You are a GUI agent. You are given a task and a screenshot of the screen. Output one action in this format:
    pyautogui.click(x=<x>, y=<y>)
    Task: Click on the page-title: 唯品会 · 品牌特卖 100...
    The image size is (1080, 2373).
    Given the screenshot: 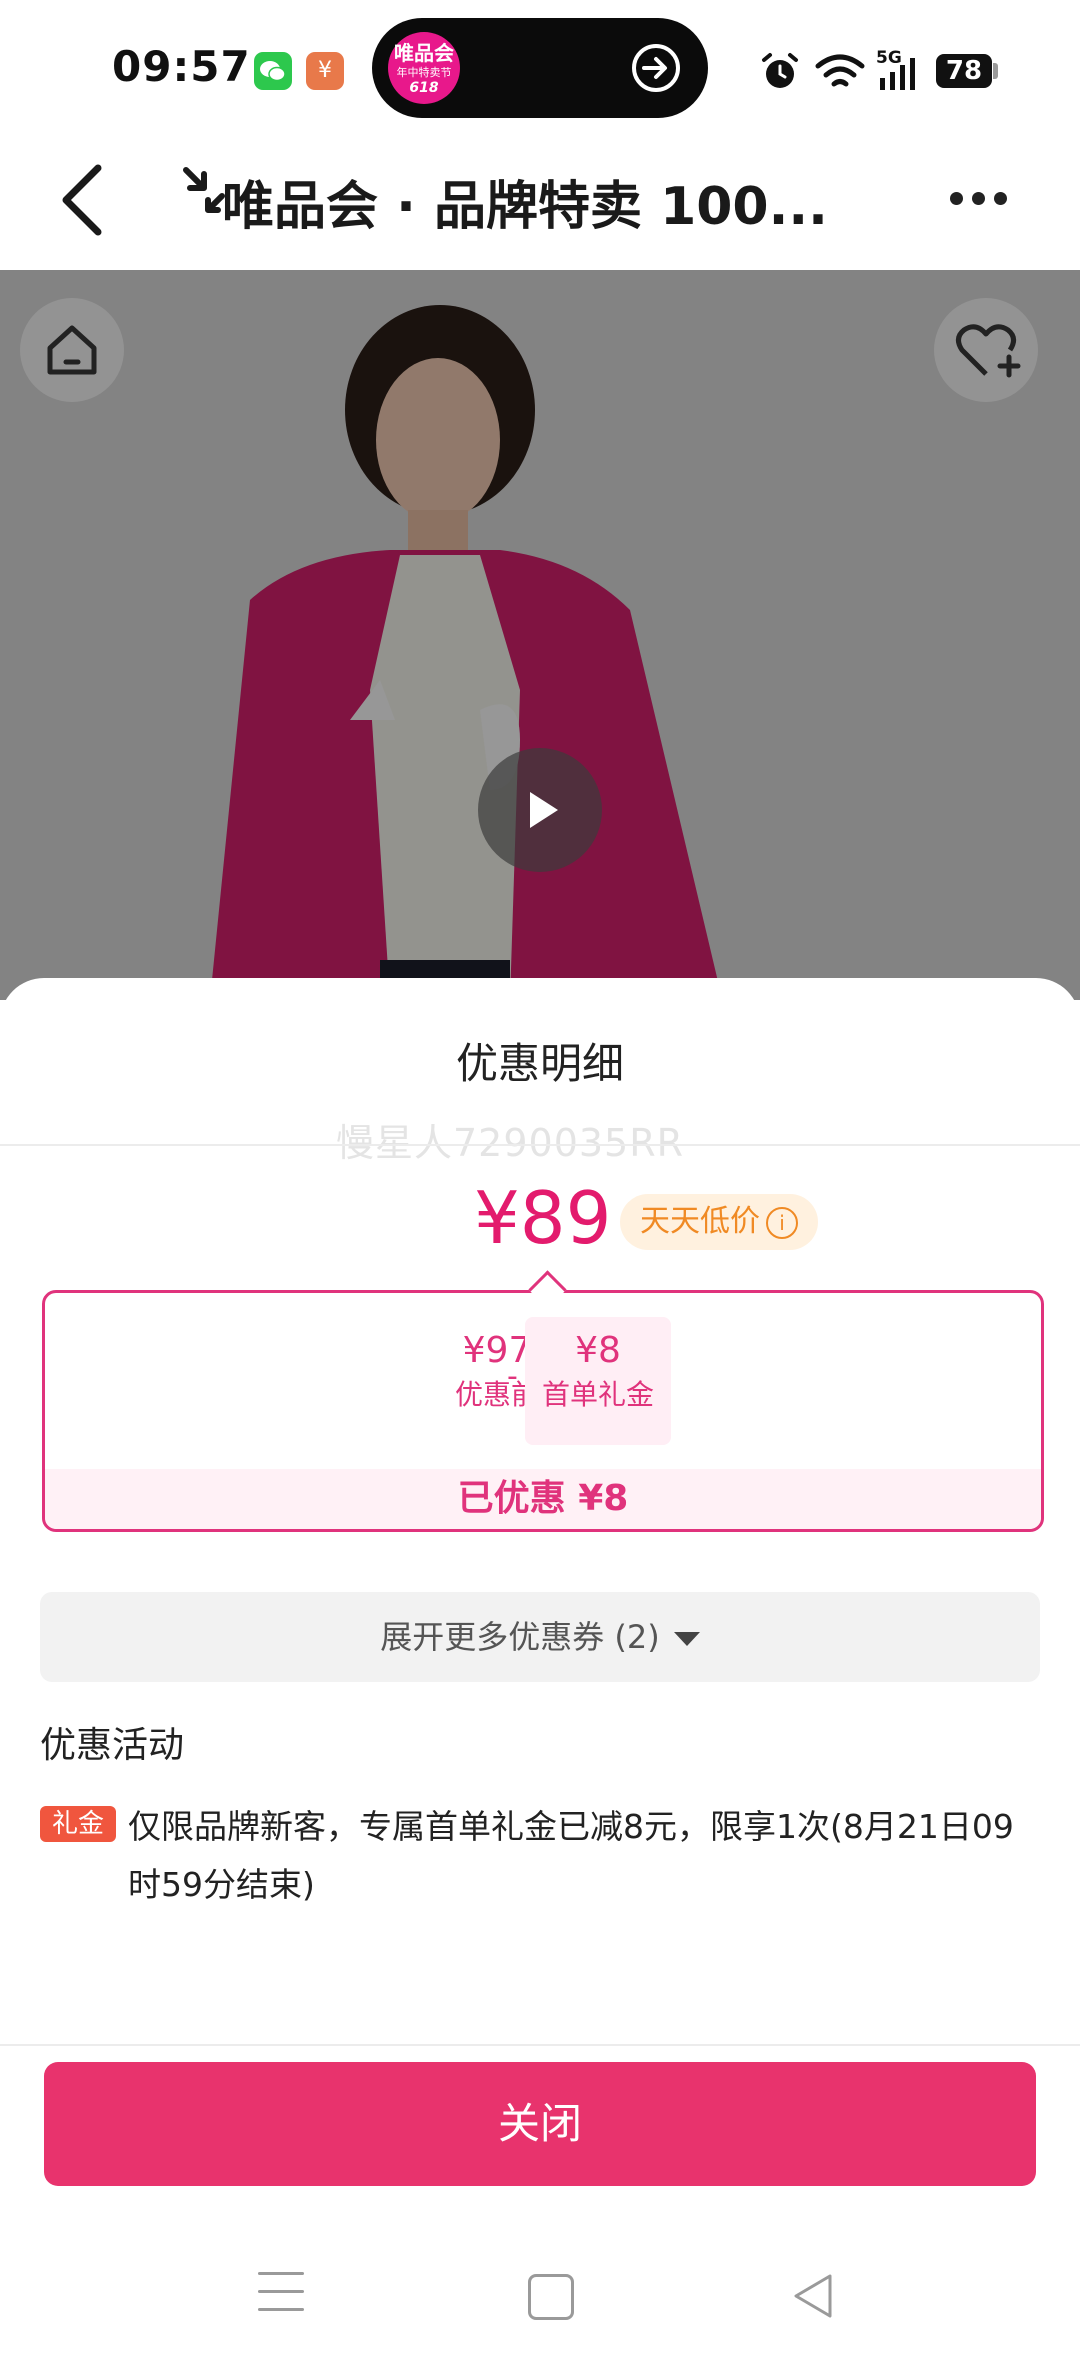 What is the action you would take?
    pyautogui.click(x=525, y=207)
    